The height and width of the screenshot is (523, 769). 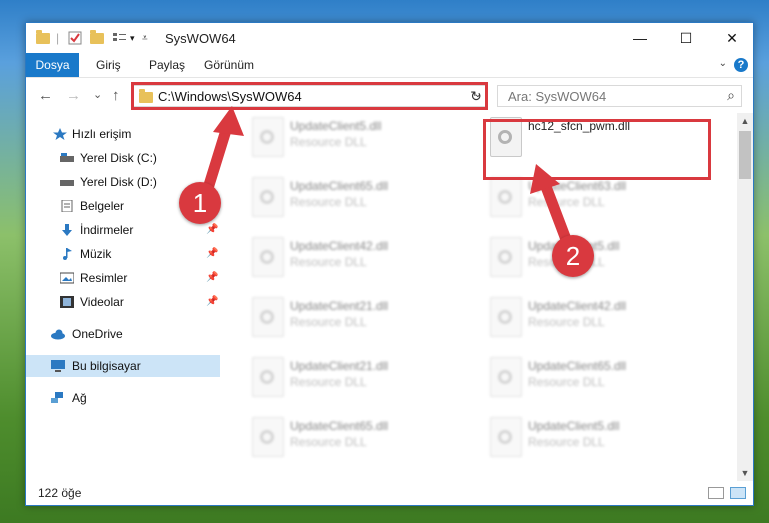 What do you see at coordinates (67, 302) in the screenshot?
I see `video-icon` at bounding box center [67, 302].